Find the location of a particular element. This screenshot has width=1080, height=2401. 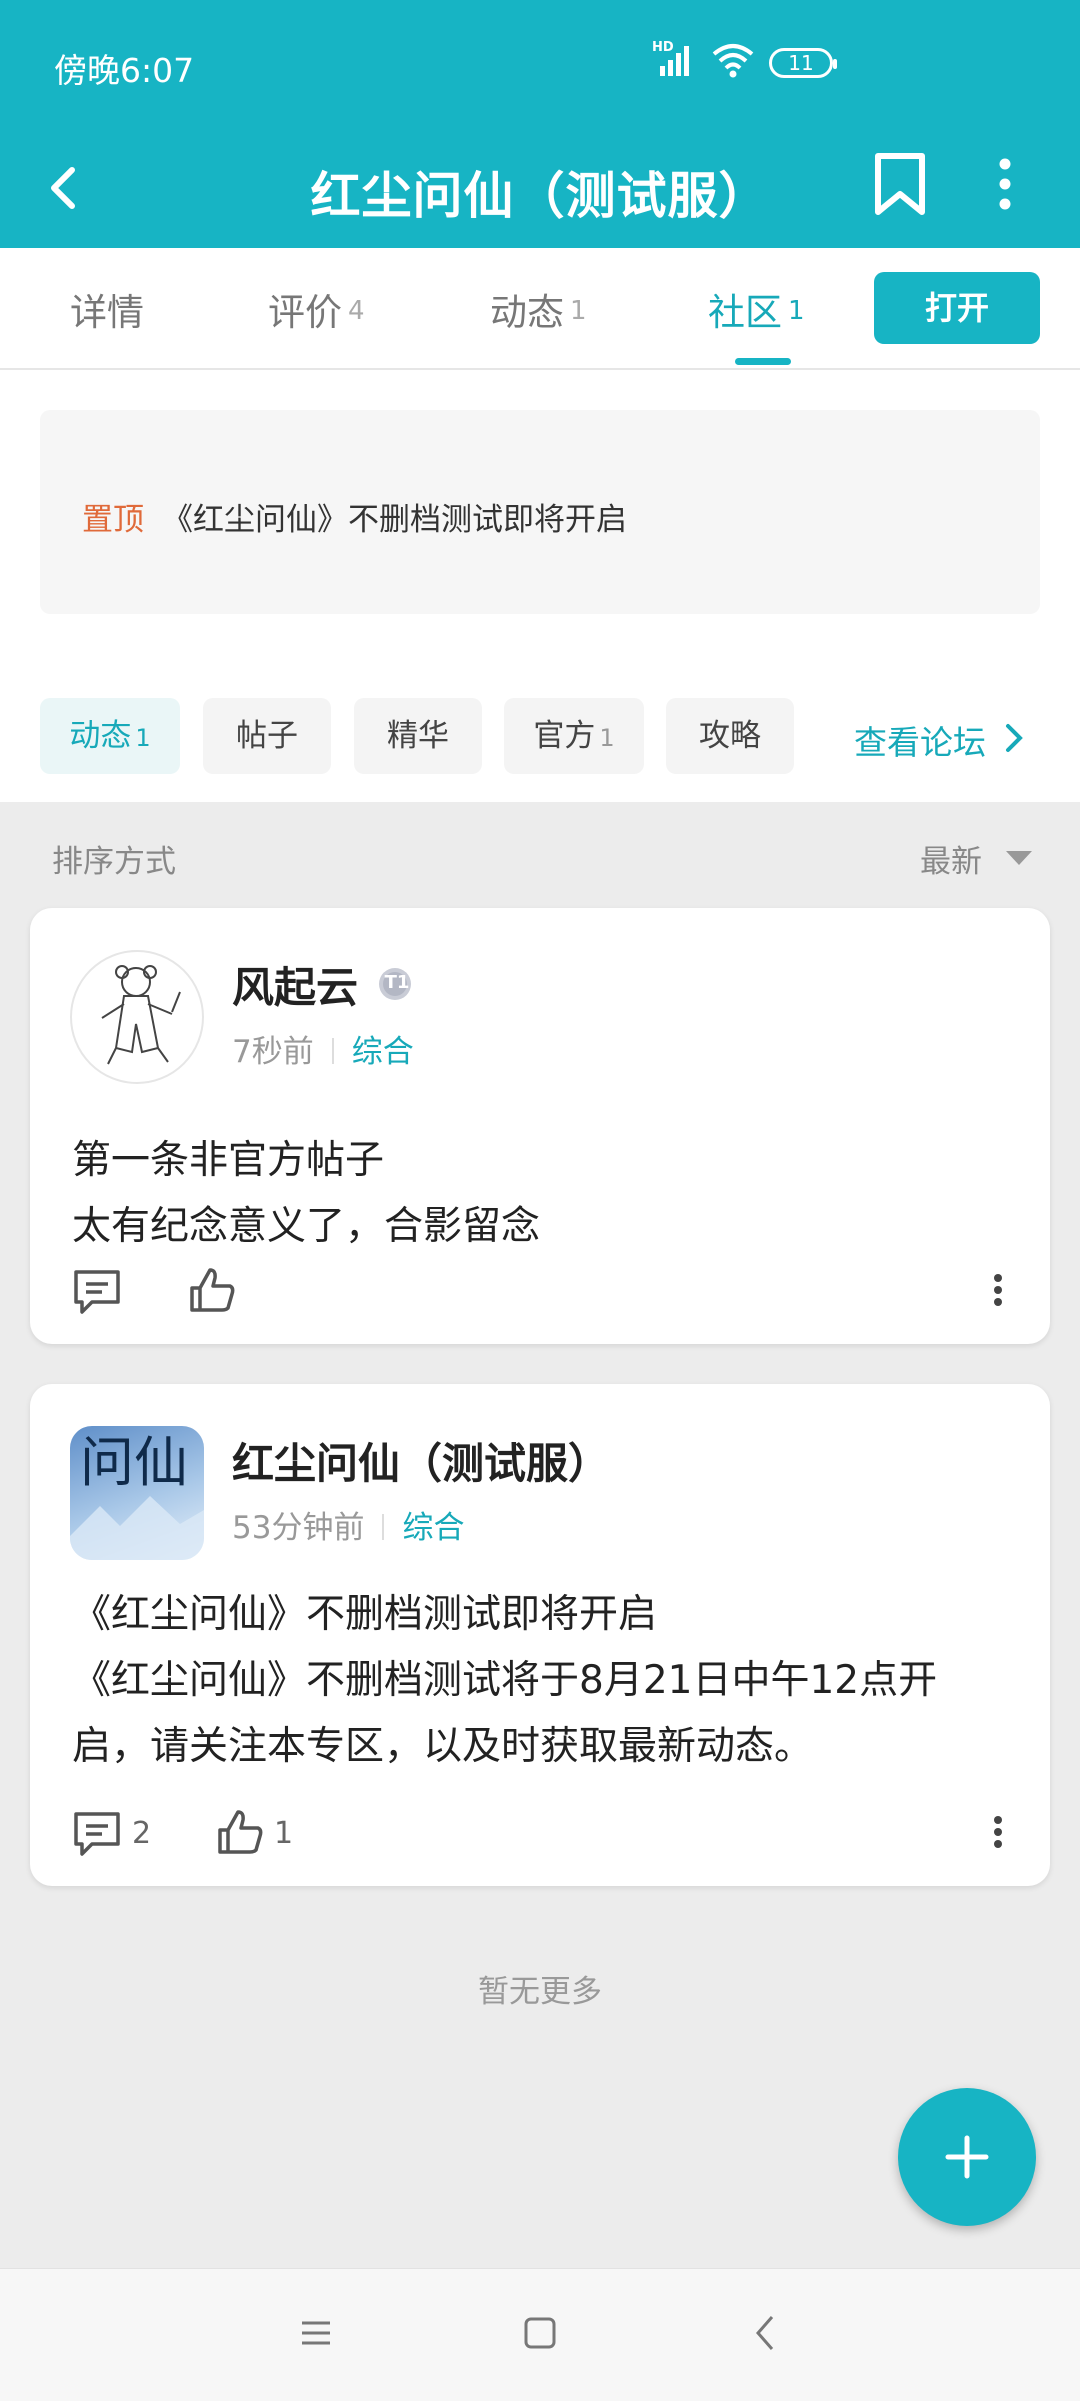

status-bar: 傍晚6:07 HD 11 is located at coordinates (540, 64).